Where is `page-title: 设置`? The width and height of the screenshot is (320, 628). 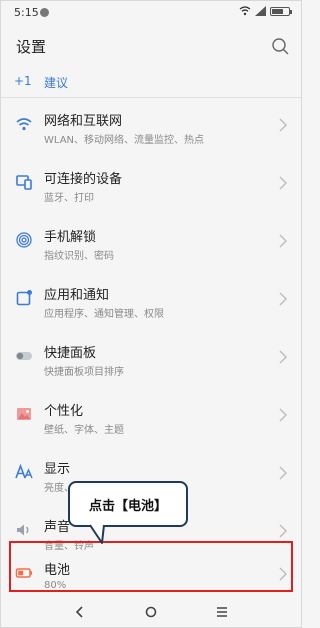 page-title: 设置 is located at coordinates (31, 47).